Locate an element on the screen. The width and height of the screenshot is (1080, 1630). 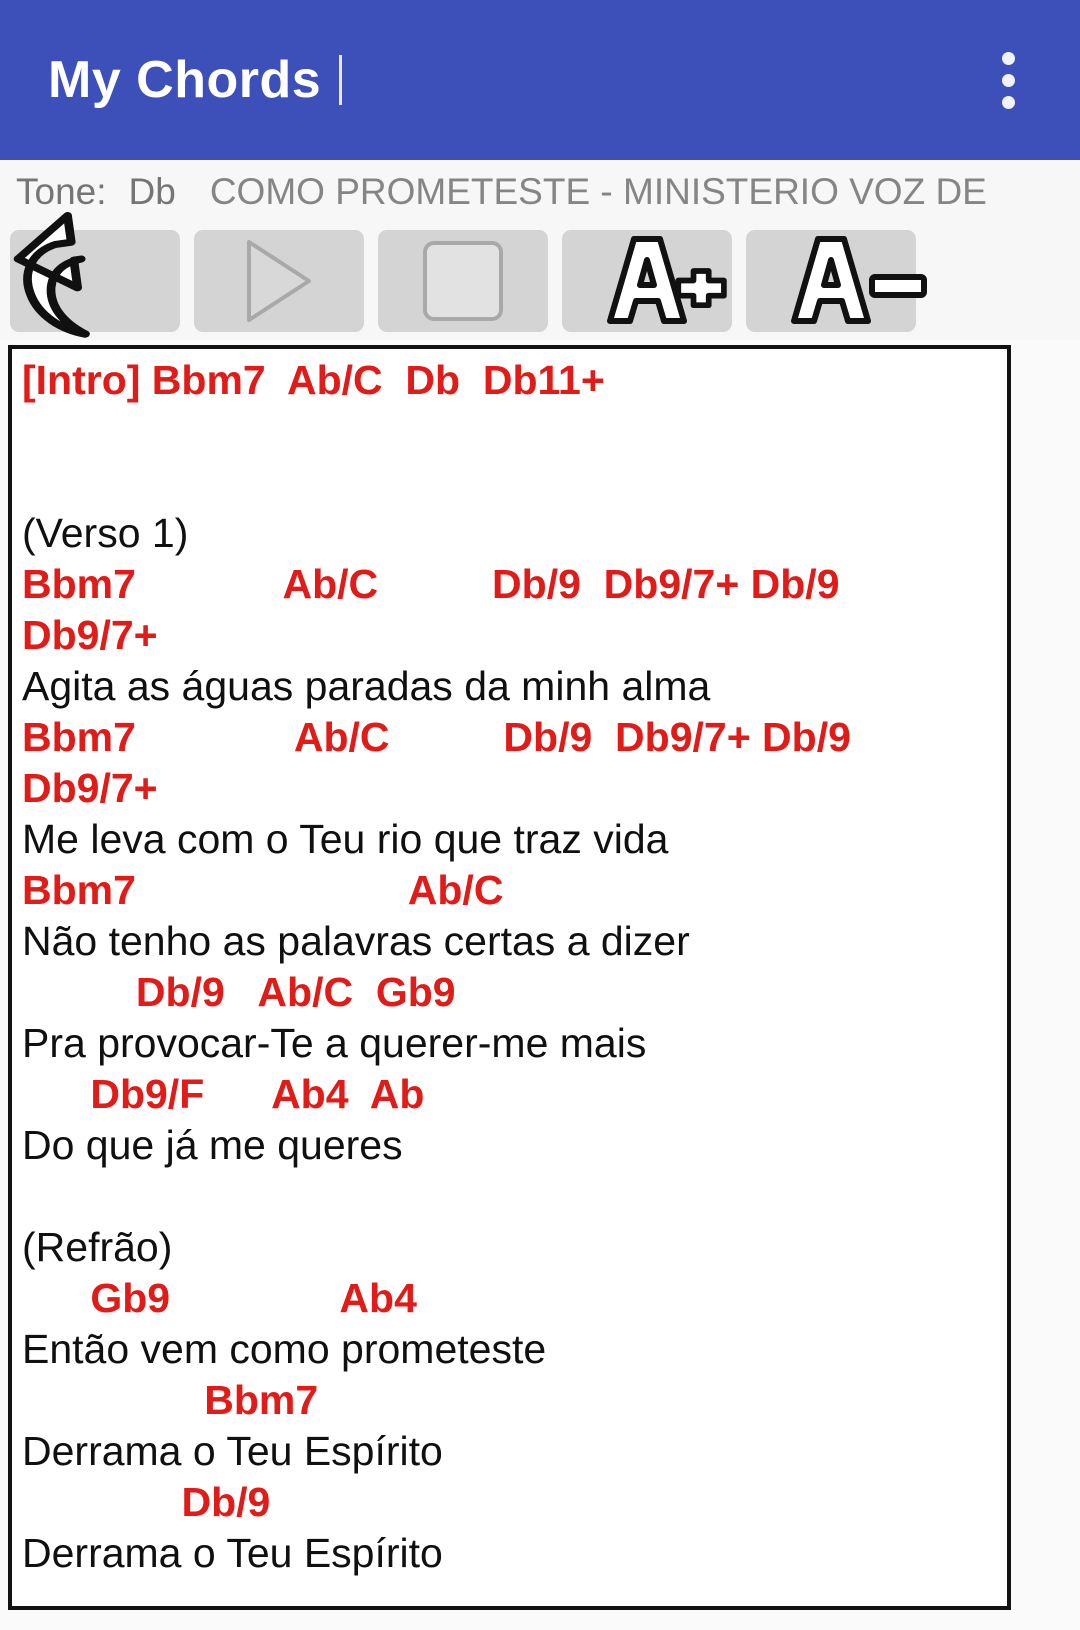
font-decrease-button is located at coordinates (836, 281).